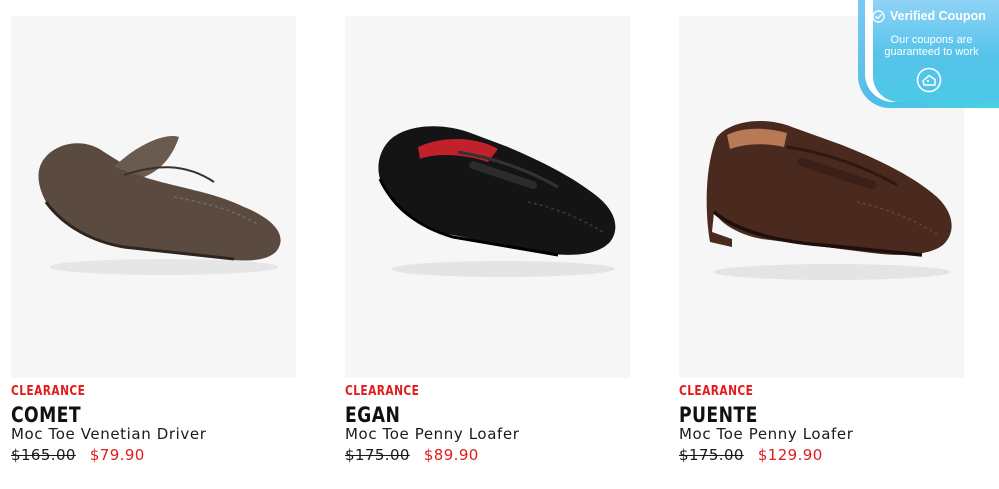 The width and height of the screenshot is (999, 489). I want to click on shoe-penny-loafer-brown-image, so click(829, 200).